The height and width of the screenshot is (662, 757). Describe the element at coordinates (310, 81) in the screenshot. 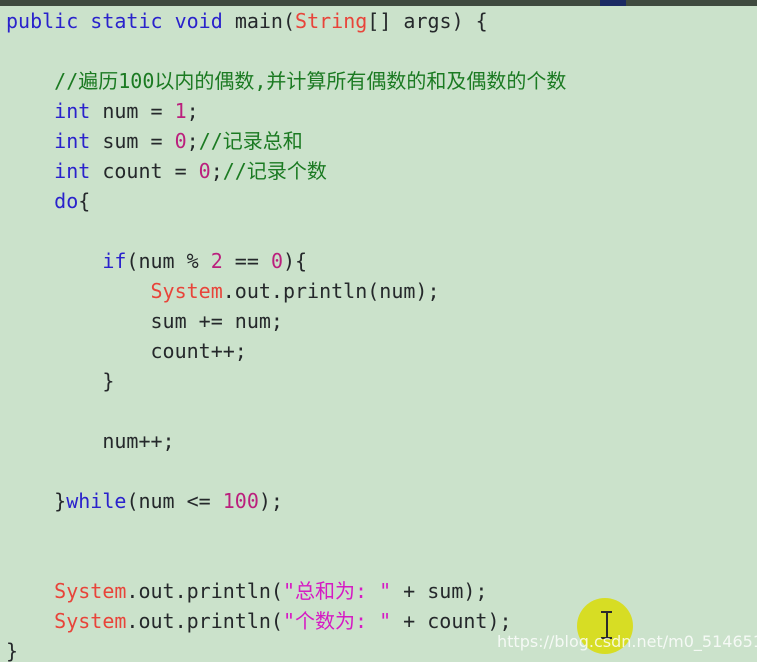

I see `code-token-cmt: //遍历100以内的偶数,并计算所有偶数的和及偶数的个数` at that location.